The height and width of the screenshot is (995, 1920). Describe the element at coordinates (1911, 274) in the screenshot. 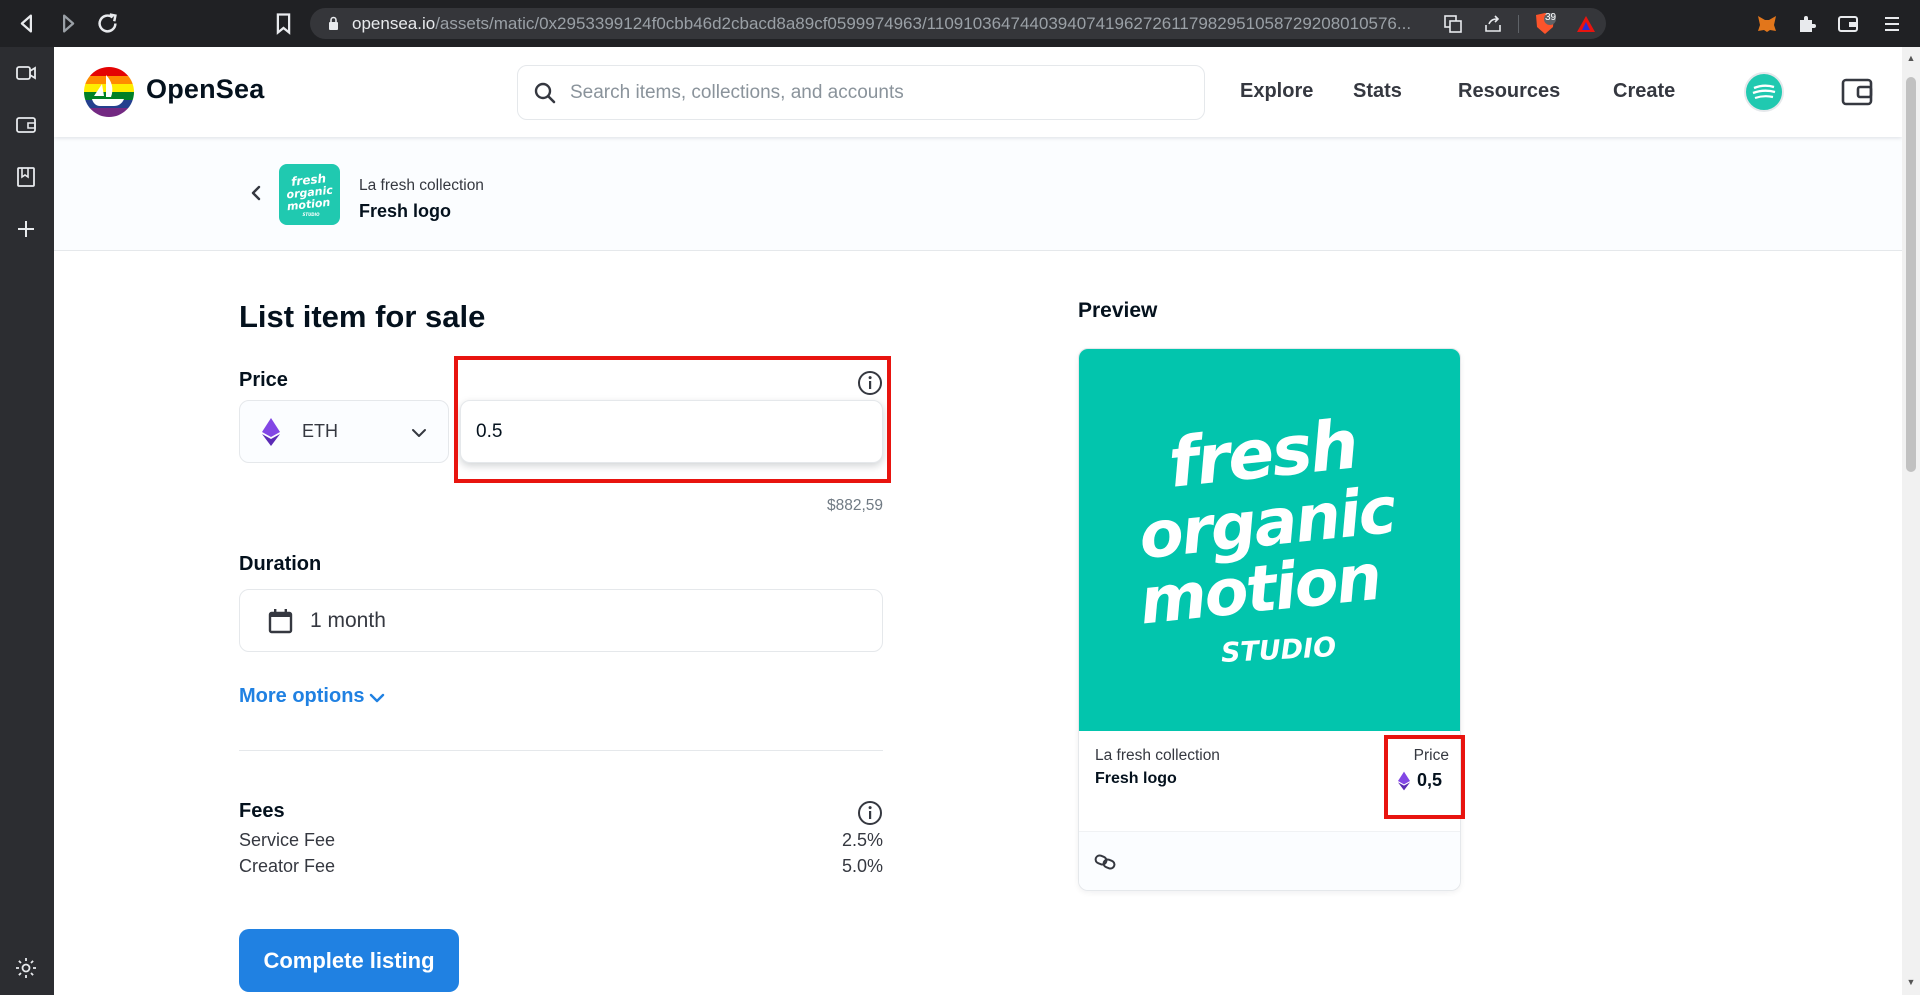

I see `scroll-thumb` at that location.